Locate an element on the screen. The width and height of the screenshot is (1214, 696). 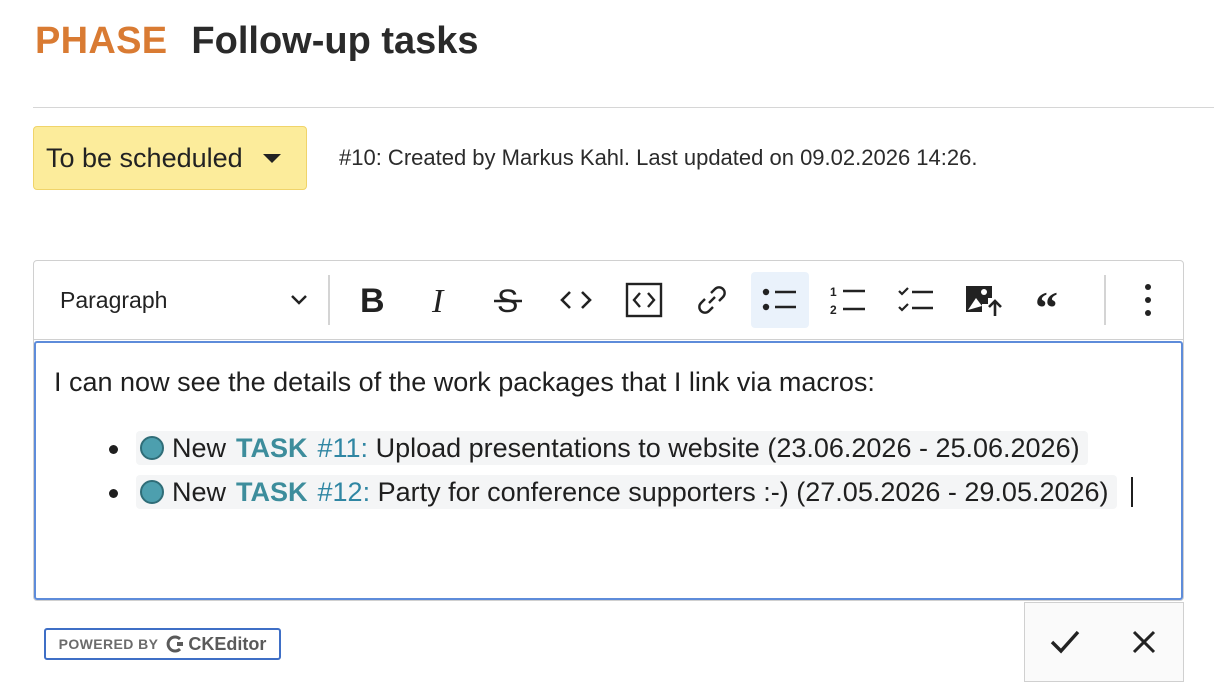
more-icon is located at coordinates (1148, 300).